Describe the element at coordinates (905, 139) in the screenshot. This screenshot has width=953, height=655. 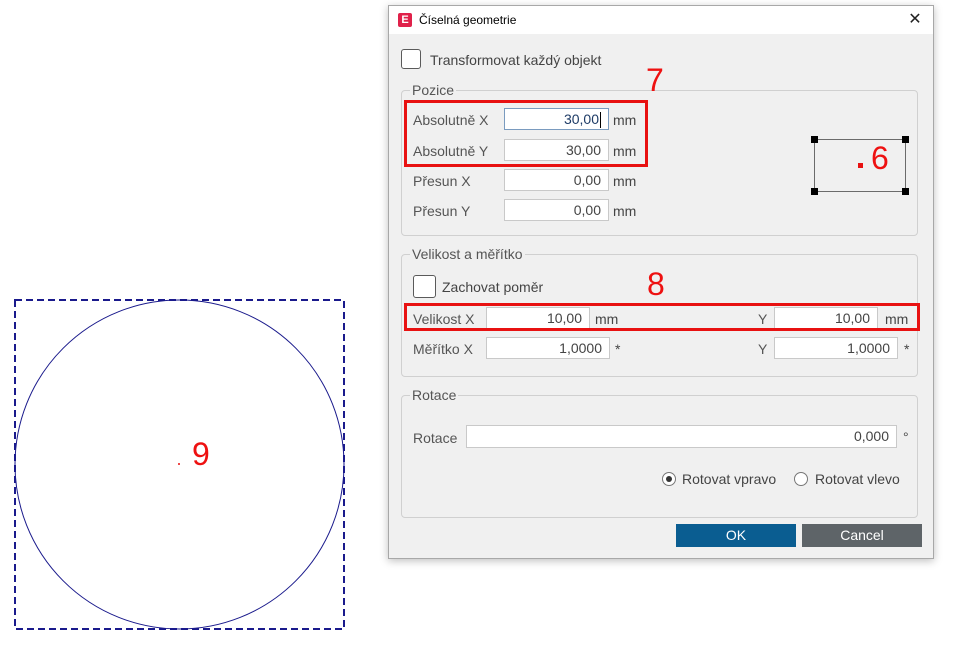
I see `handle-top-right` at that location.